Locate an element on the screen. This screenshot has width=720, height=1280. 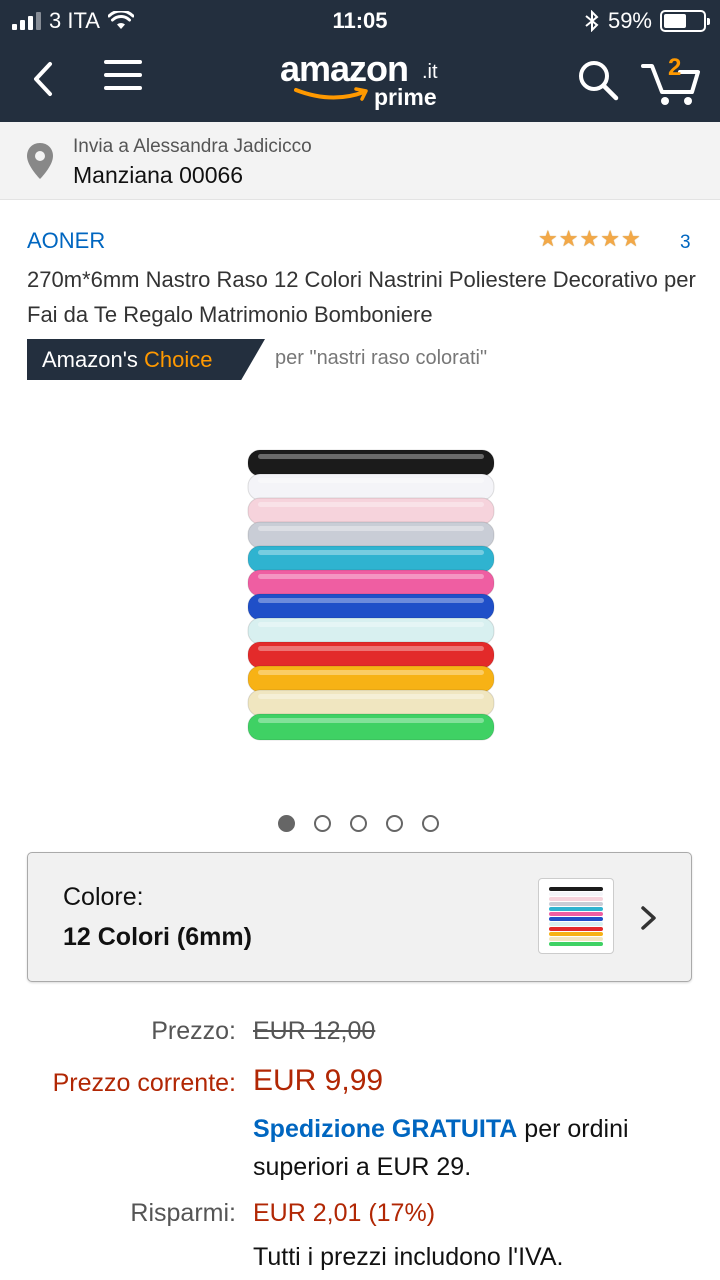
current-price-label: Prezzo corrente: is located at coordinates (144, 1083).